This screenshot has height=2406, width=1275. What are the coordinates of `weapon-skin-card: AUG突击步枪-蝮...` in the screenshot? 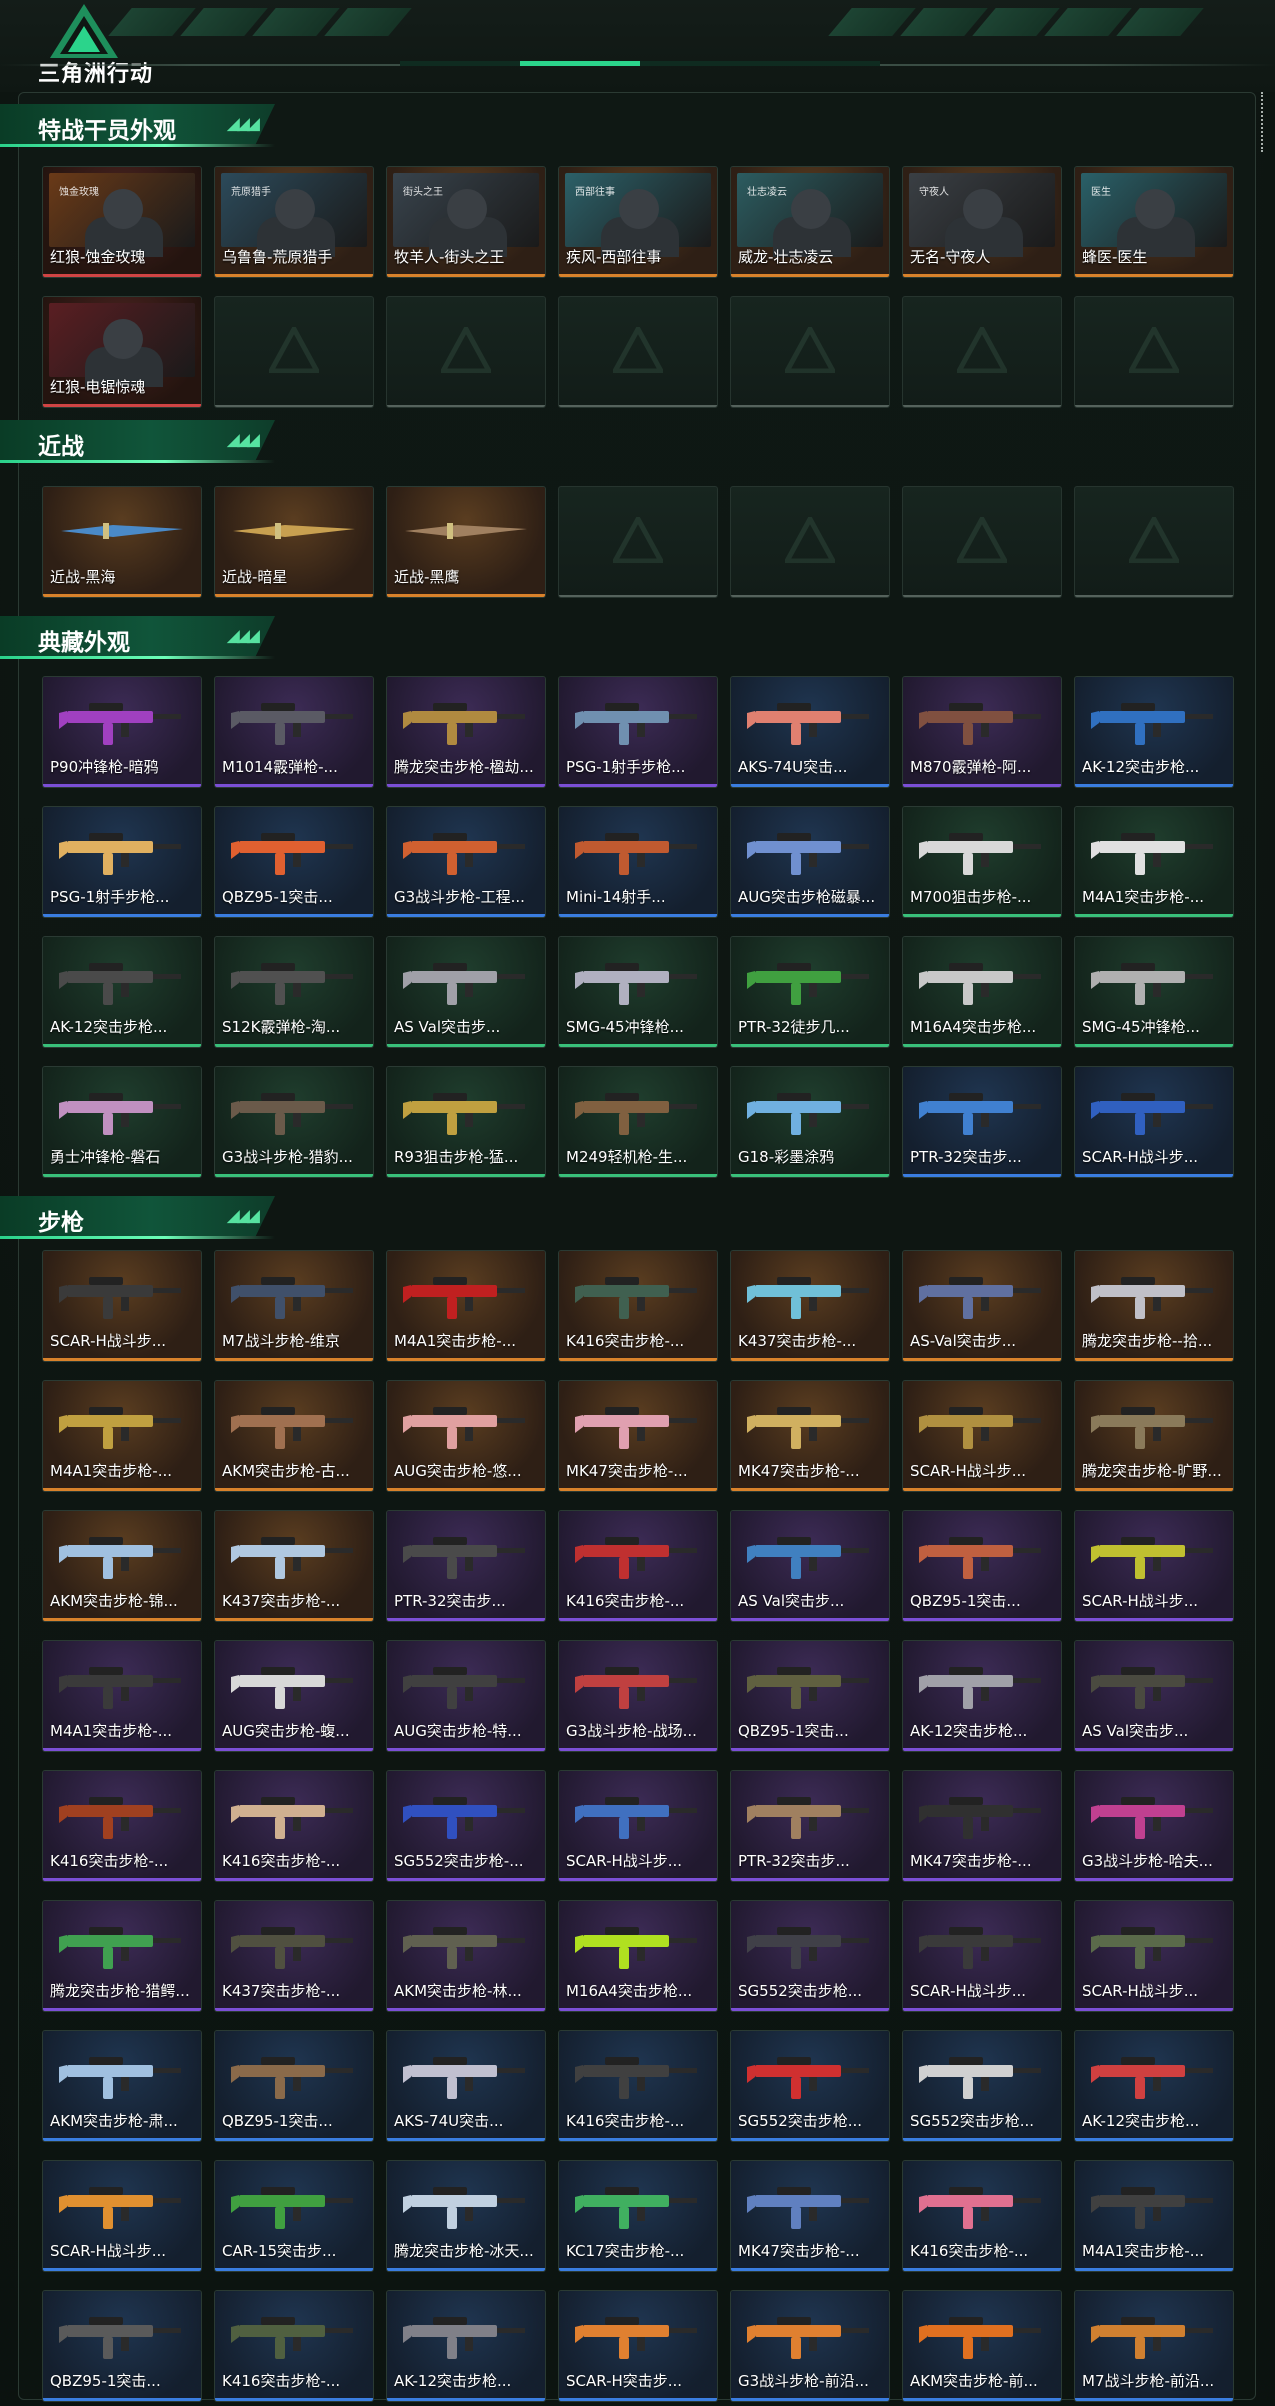 It's located at (294, 1696).